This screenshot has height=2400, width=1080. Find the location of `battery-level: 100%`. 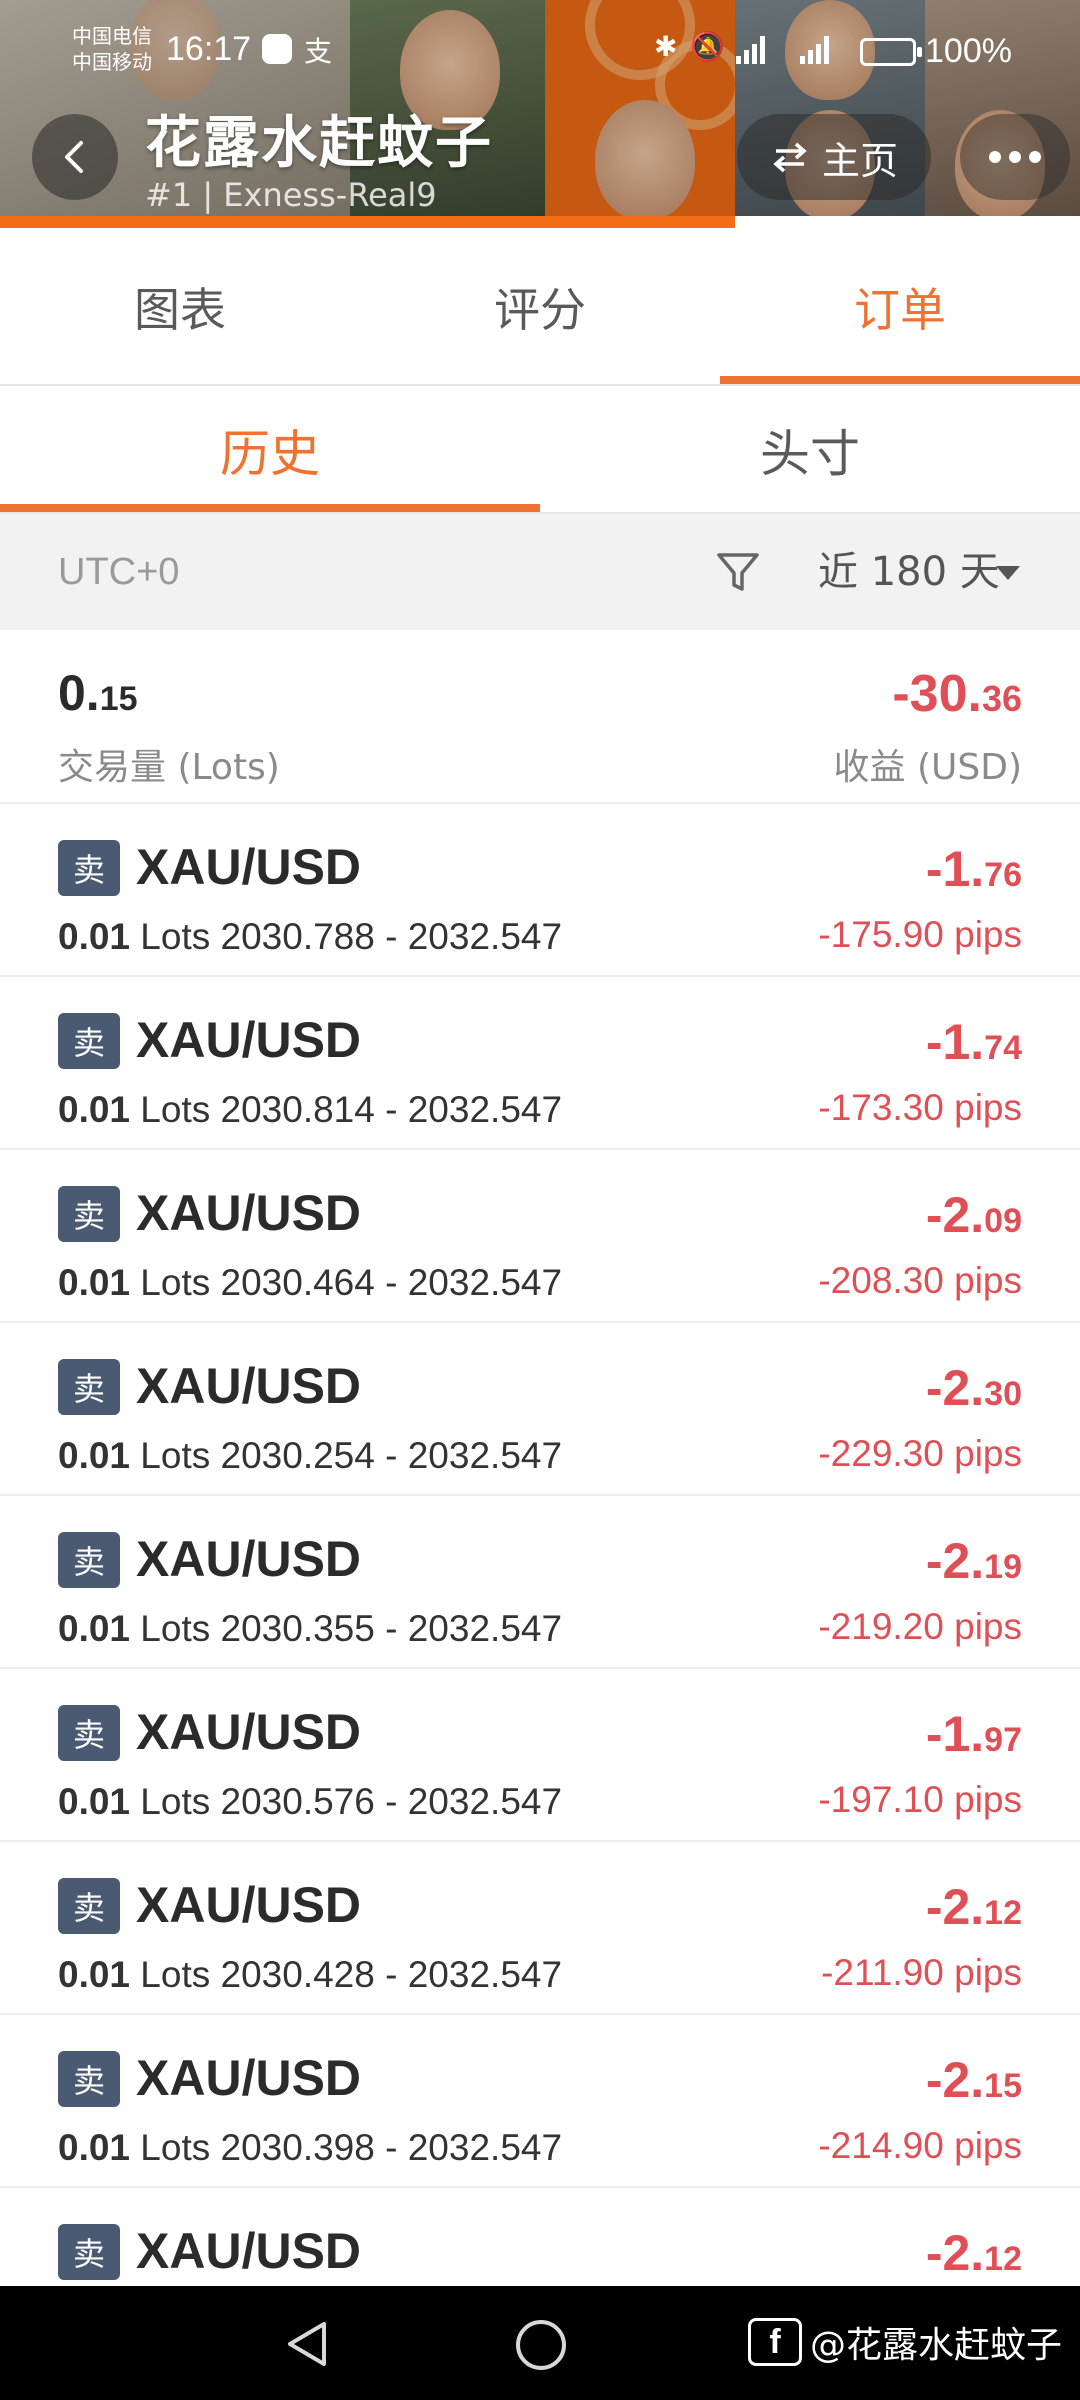

battery-level: 100% is located at coordinates (968, 51).